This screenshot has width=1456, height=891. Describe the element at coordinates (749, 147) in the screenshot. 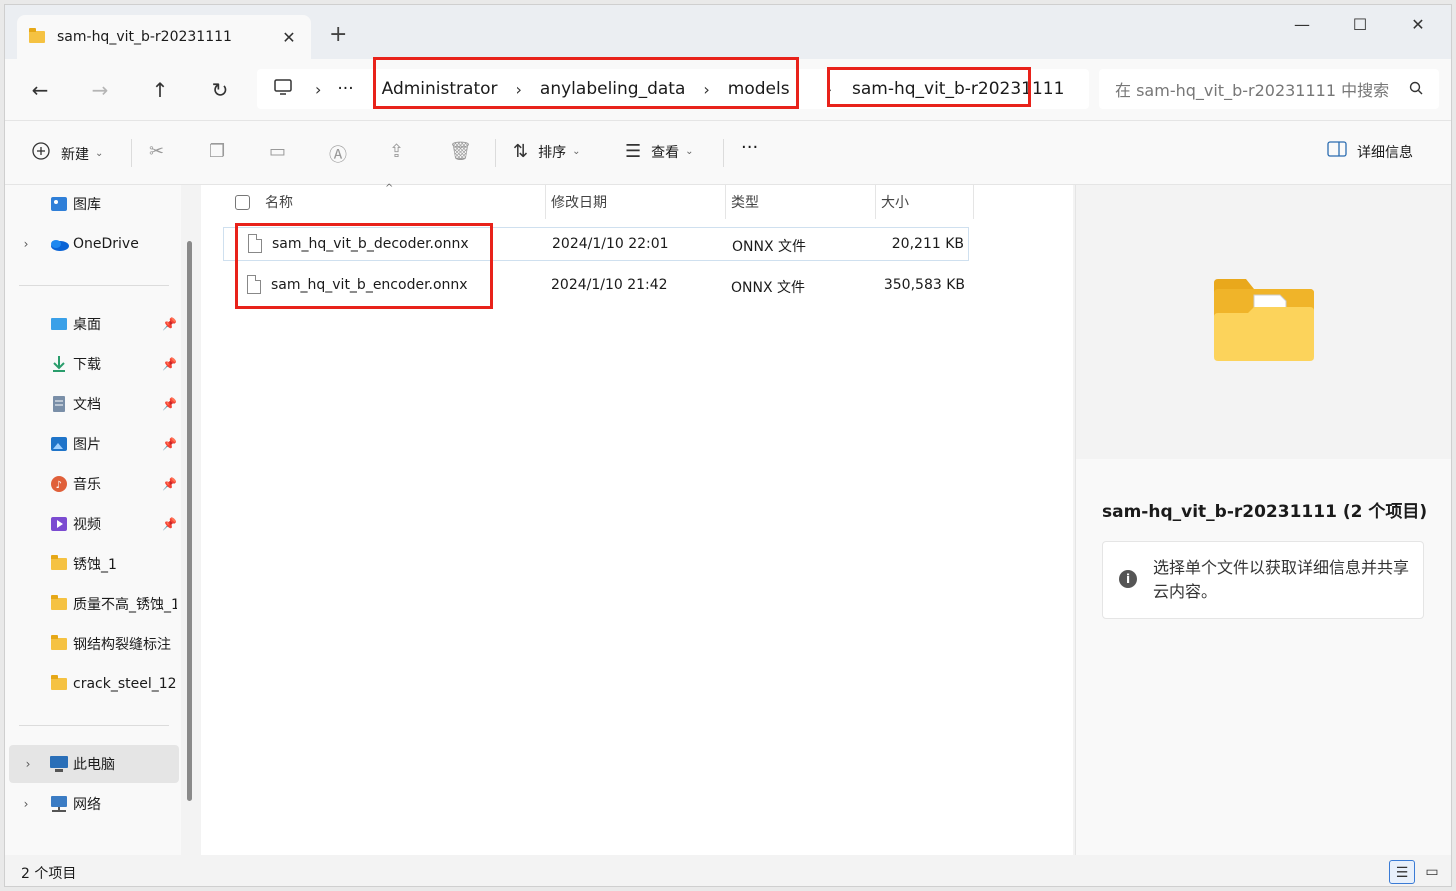

I see `more-options-button: ···` at that location.